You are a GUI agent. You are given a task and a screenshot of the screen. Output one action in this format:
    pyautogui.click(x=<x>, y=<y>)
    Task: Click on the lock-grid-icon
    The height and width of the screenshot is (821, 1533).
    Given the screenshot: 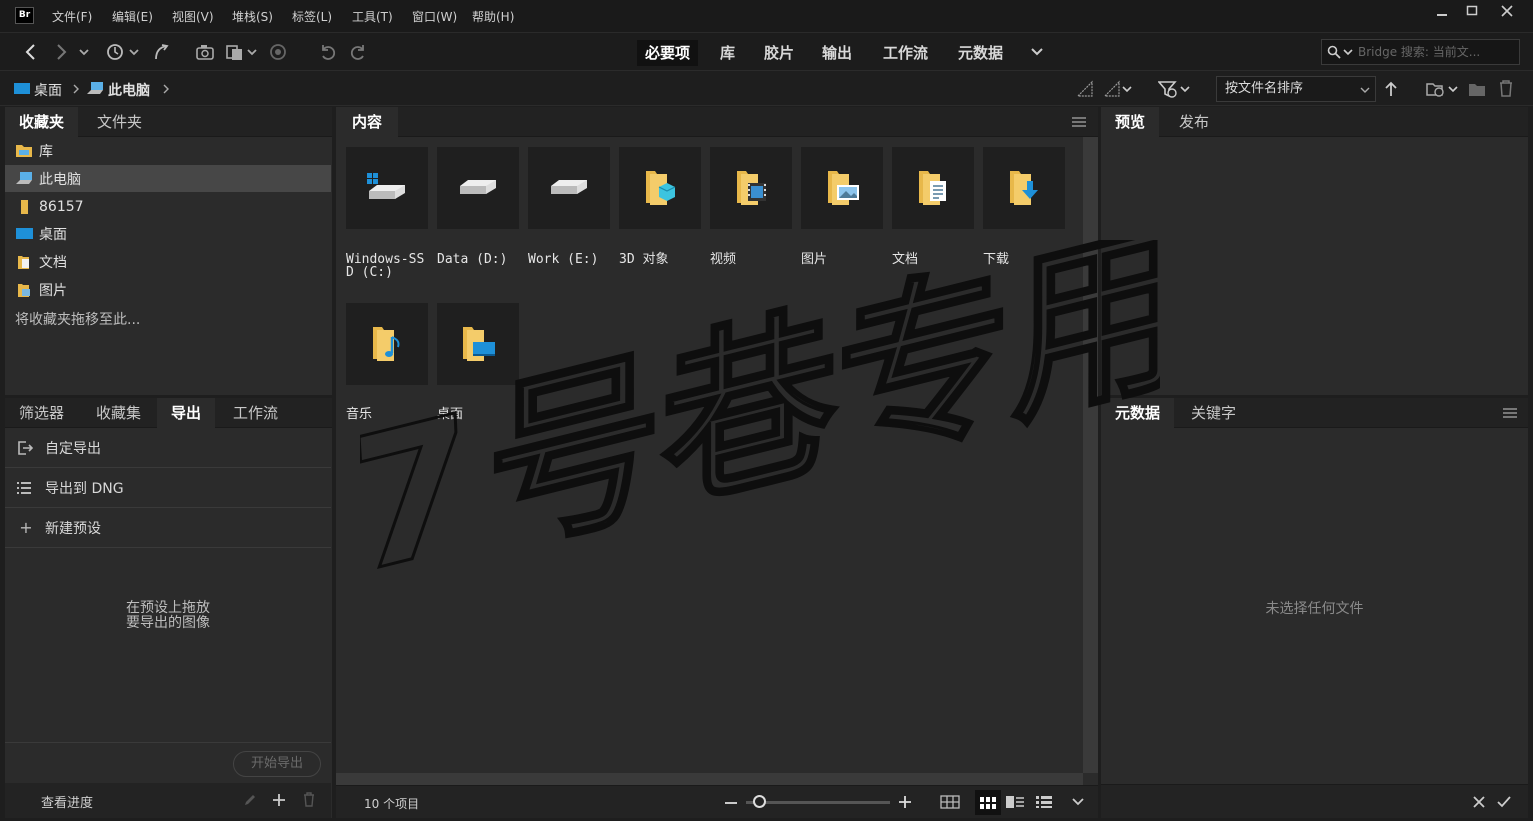 What is the action you would take?
    pyautogui.click(x=950, y=802)
    